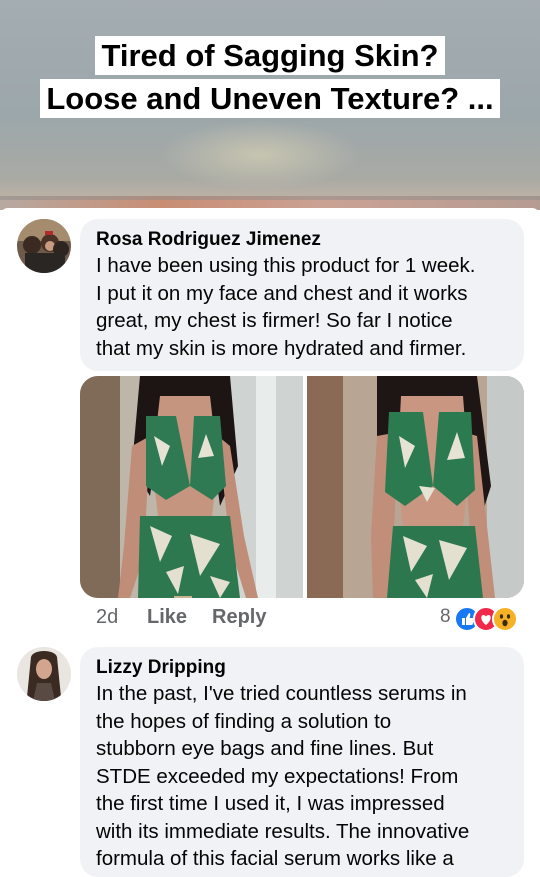 The height and width of the screenshot is (877, 540). What do you see at coordinates (239, 617) in the screenshot?
I see `reply-button: Reply` at bounding box center [239, 617].